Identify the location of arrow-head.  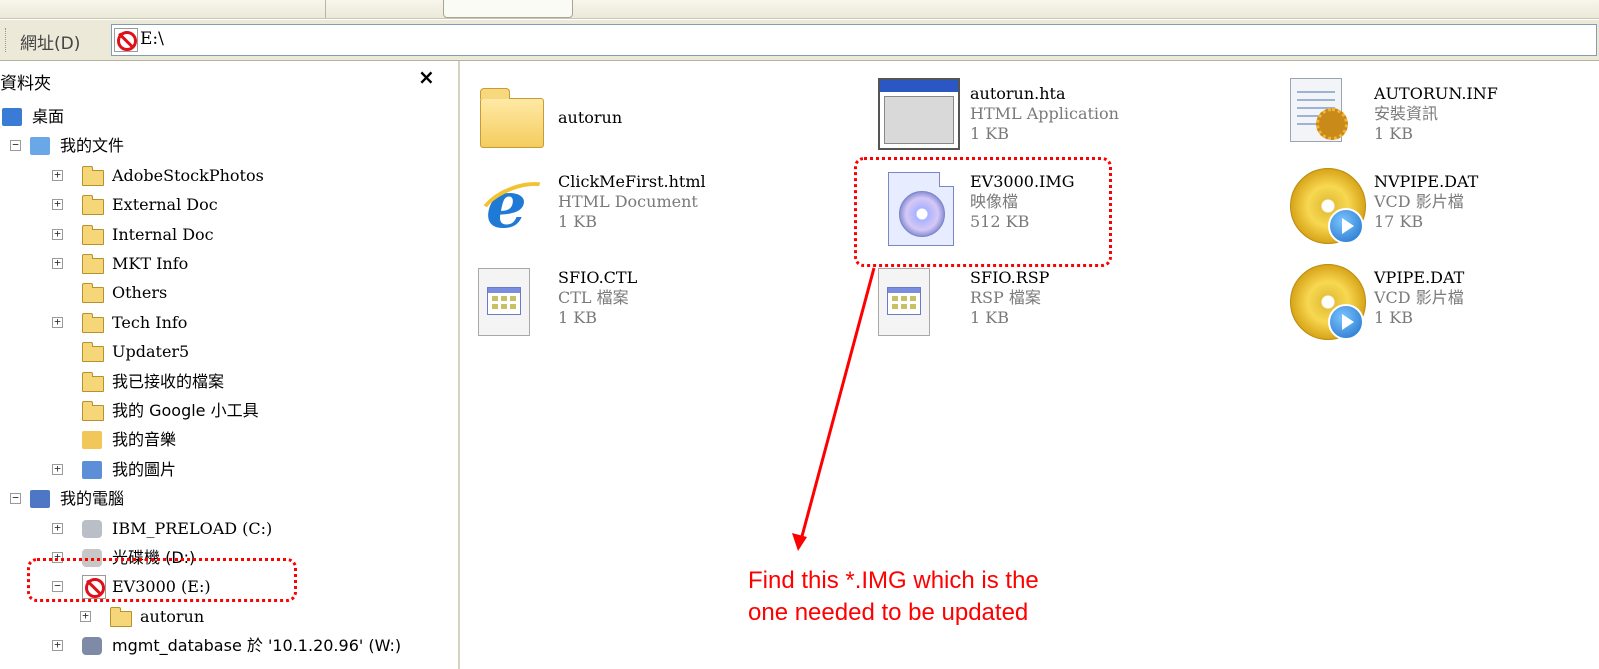
(799, 542).